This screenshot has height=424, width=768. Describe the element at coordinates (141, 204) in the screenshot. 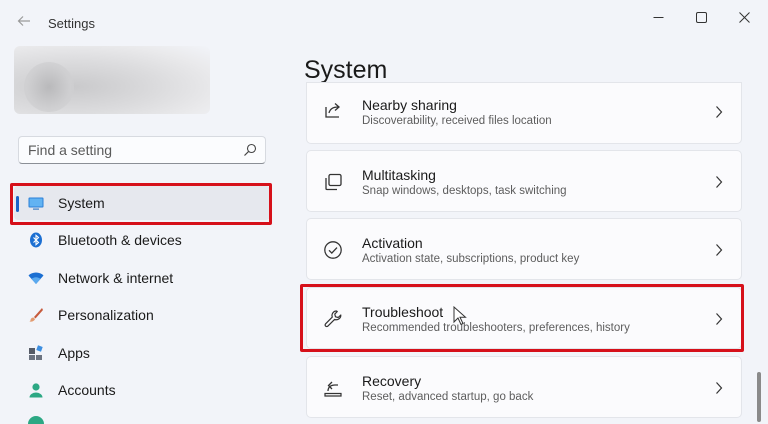

I see `highlight-box-system` at that location.